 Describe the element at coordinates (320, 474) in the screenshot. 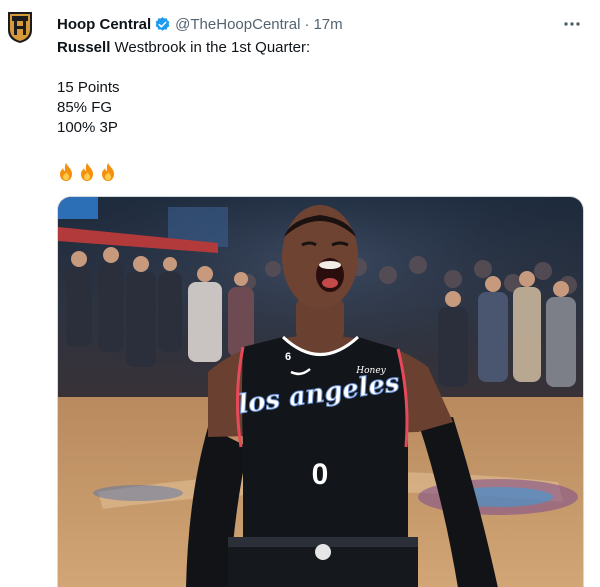

I see `jersey-number: 0` at that location.